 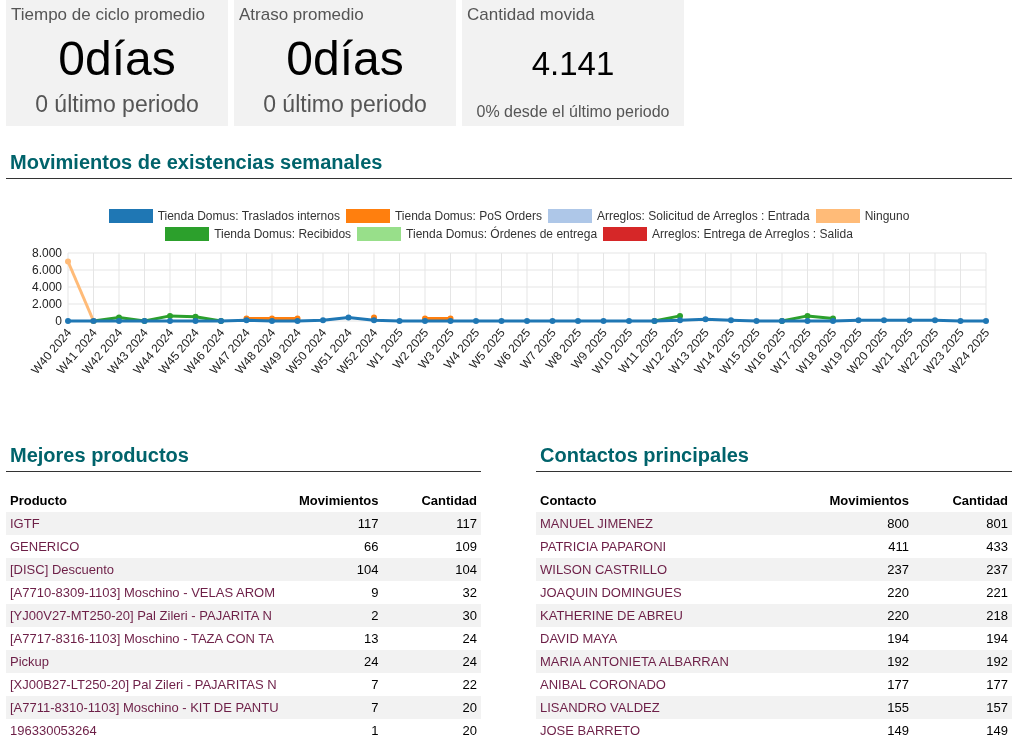 What do you see at coordinates (243, 457) in the screenshot?
I see `section-title: Mejores productos` at bounding box center [243, 457].